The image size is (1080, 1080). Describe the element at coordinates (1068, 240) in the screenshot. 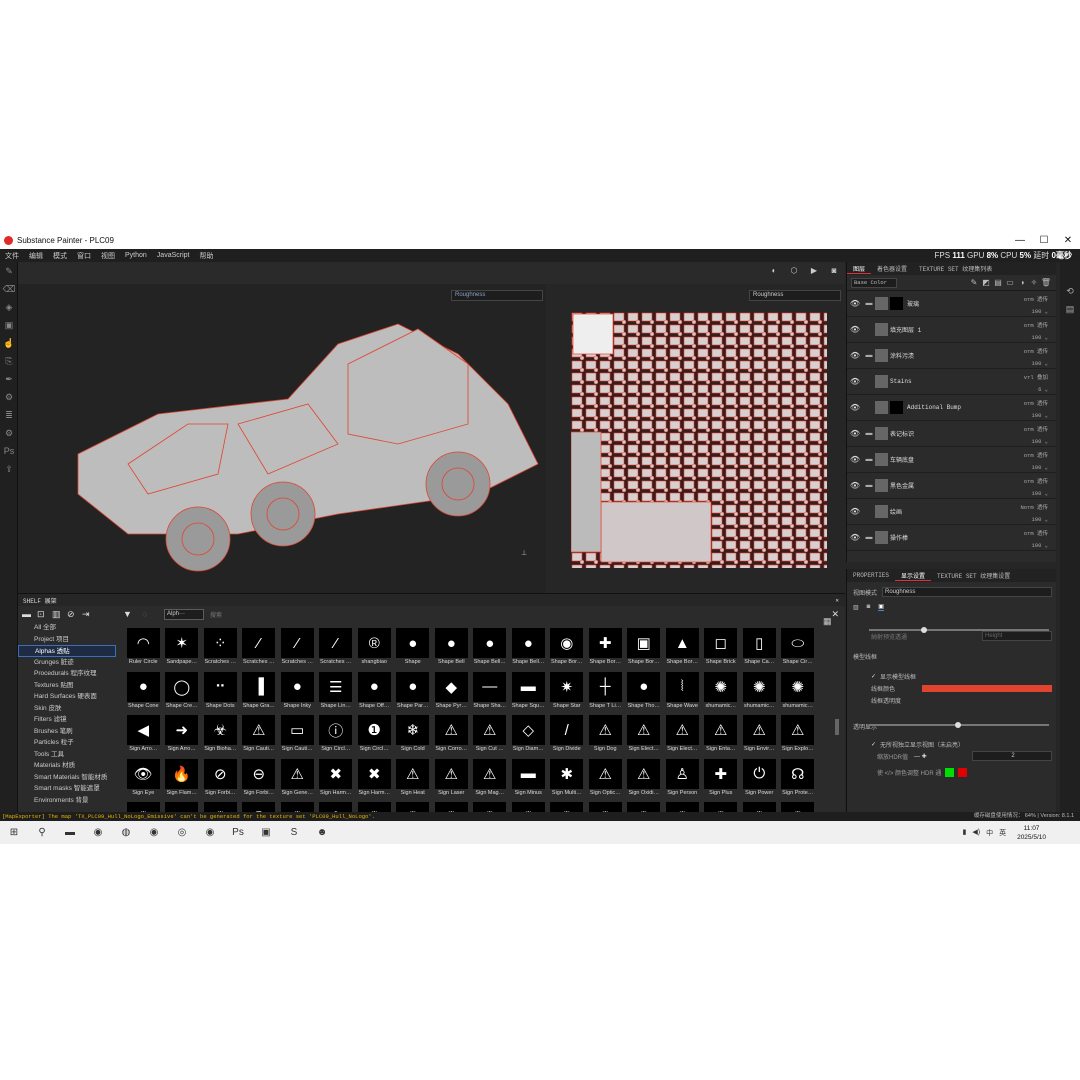

I see `close-button: ✕` at that location.